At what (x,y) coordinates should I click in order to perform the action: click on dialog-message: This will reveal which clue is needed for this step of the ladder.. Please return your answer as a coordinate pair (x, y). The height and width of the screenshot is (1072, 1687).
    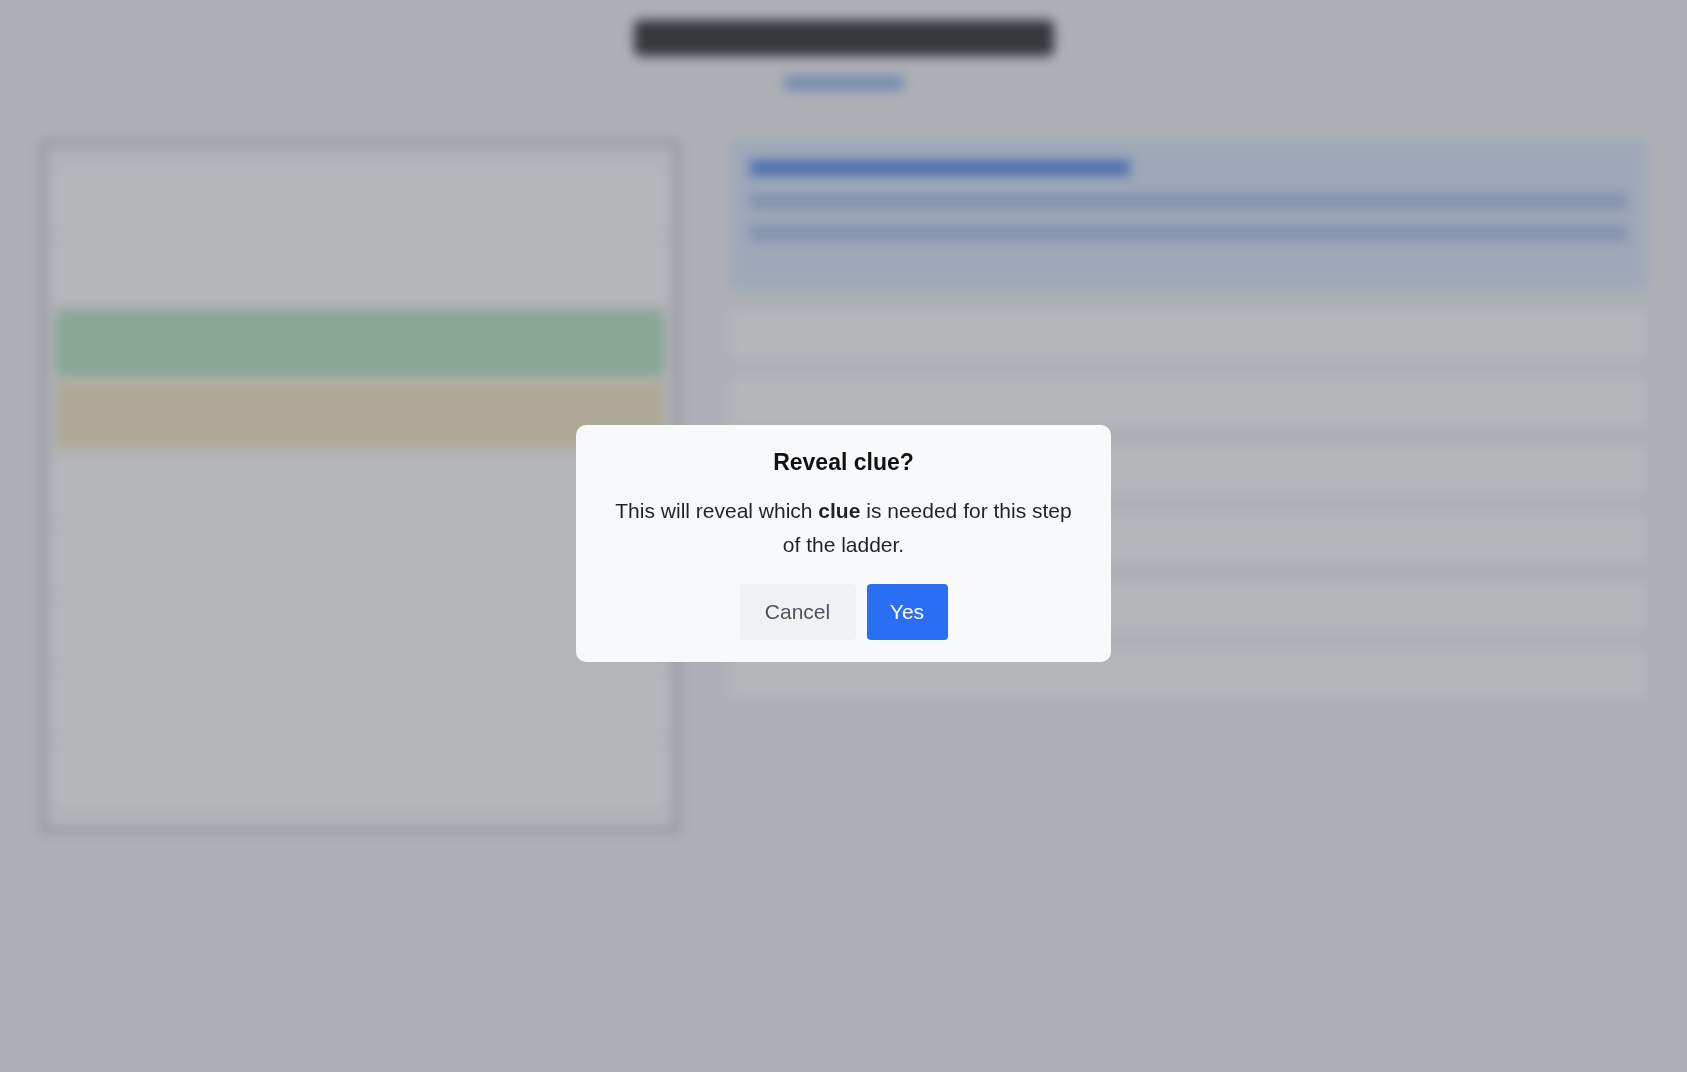
    Looking at the image, I should click on (843, 528).